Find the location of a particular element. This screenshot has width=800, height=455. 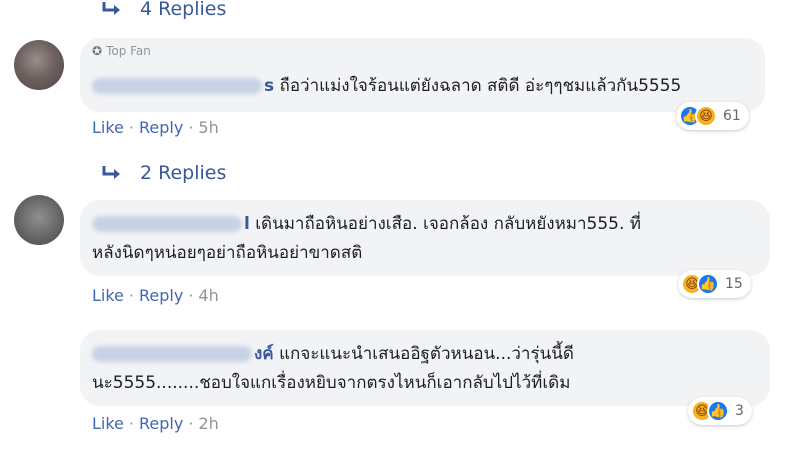

view-replies-link: 2 Replies is located at coordinates (163, 173).